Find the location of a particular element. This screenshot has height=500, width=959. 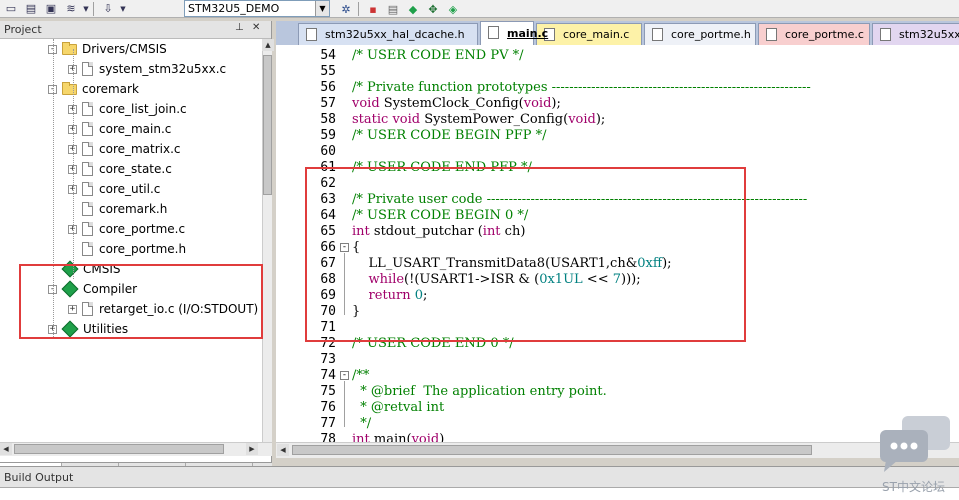

tree-file: + core_util.c is located at coordinates (114, 189).